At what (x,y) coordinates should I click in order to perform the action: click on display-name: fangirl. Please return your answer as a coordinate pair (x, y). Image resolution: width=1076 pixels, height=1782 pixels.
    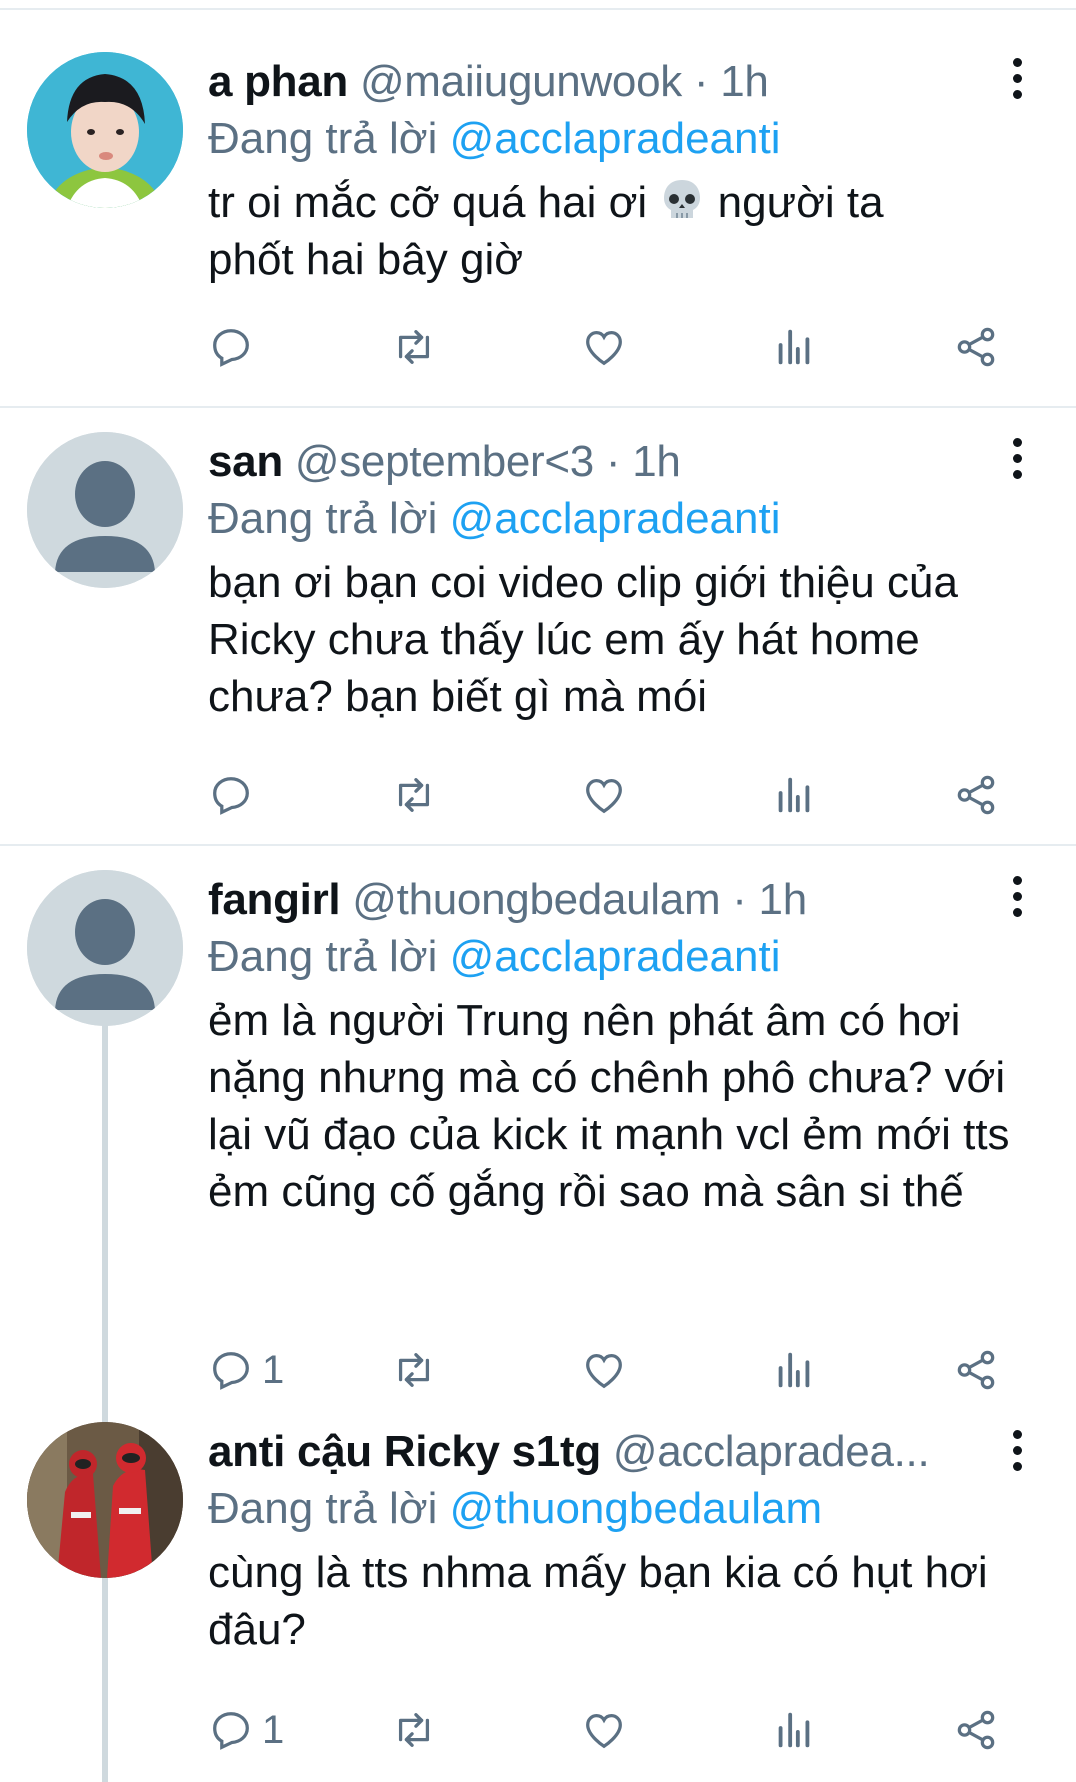
    Looking at the image, I should click on (274, 899).